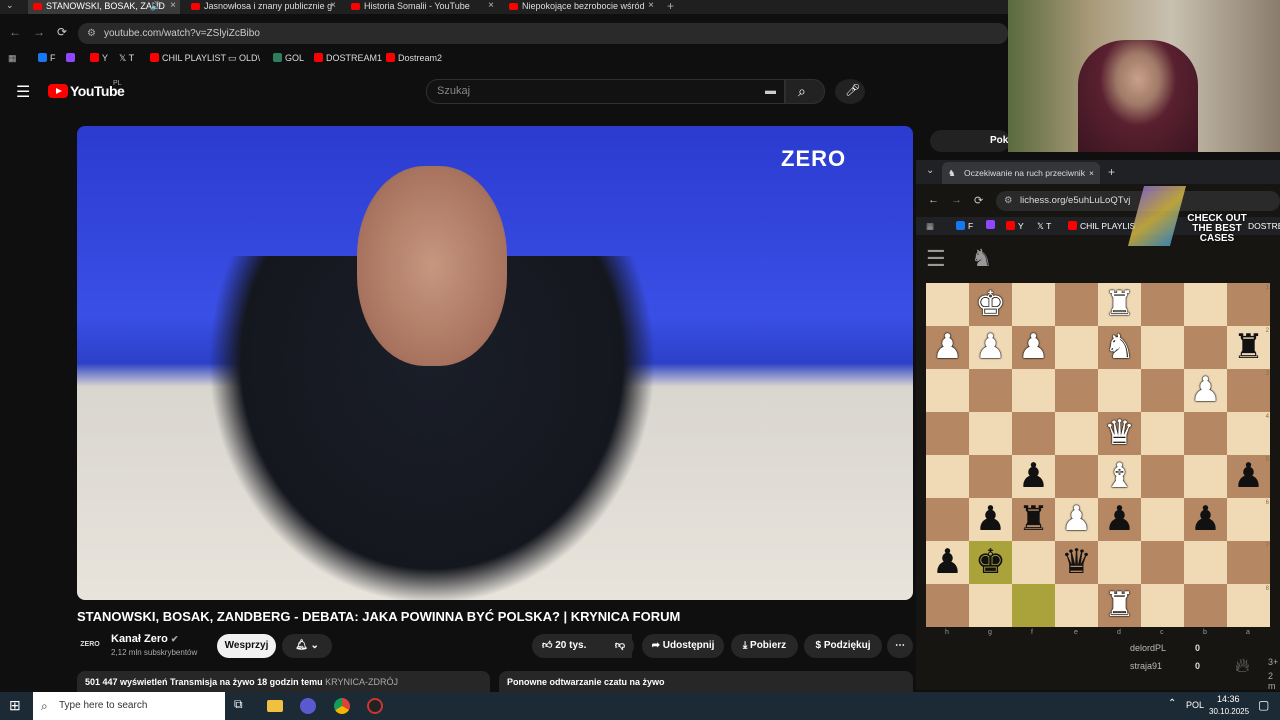 The height and width of the screenshot is (720, 1280). I want to click on notifications-icon: ▢, so click(1263, 705).